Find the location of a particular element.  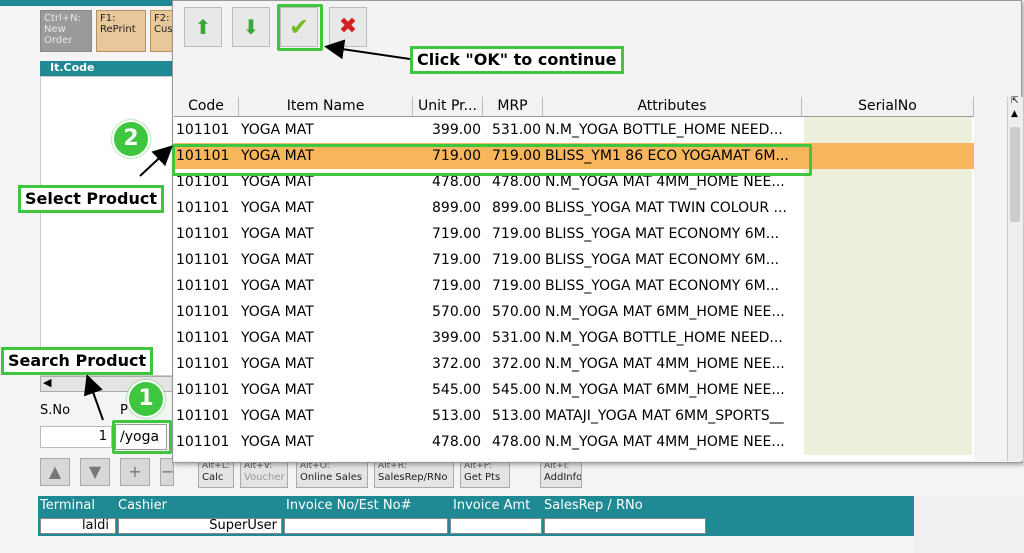

arrow-to-ok-button is located at coordinates (367, 49).